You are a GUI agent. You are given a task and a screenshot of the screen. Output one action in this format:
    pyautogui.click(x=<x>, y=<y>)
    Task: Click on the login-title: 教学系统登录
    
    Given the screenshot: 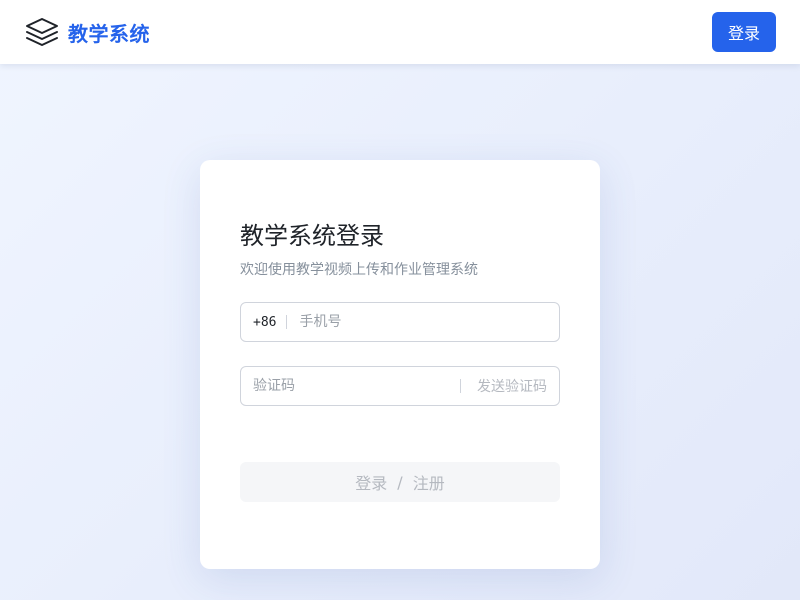 What is the action you would take?
    pyautogui.click(x=312, y=236)
    